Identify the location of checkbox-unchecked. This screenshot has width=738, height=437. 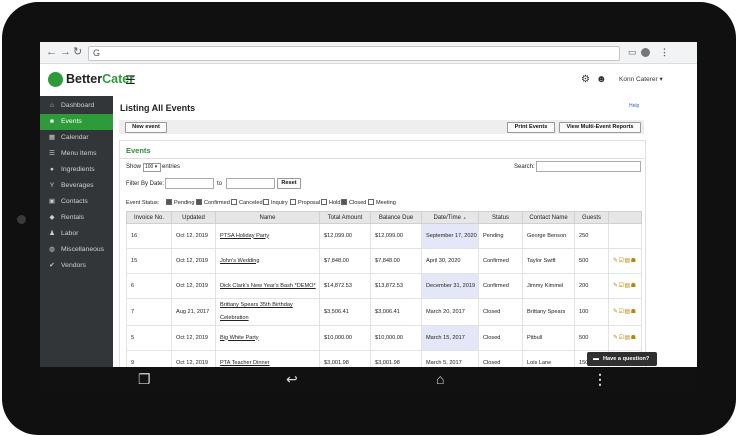
(234, 201).